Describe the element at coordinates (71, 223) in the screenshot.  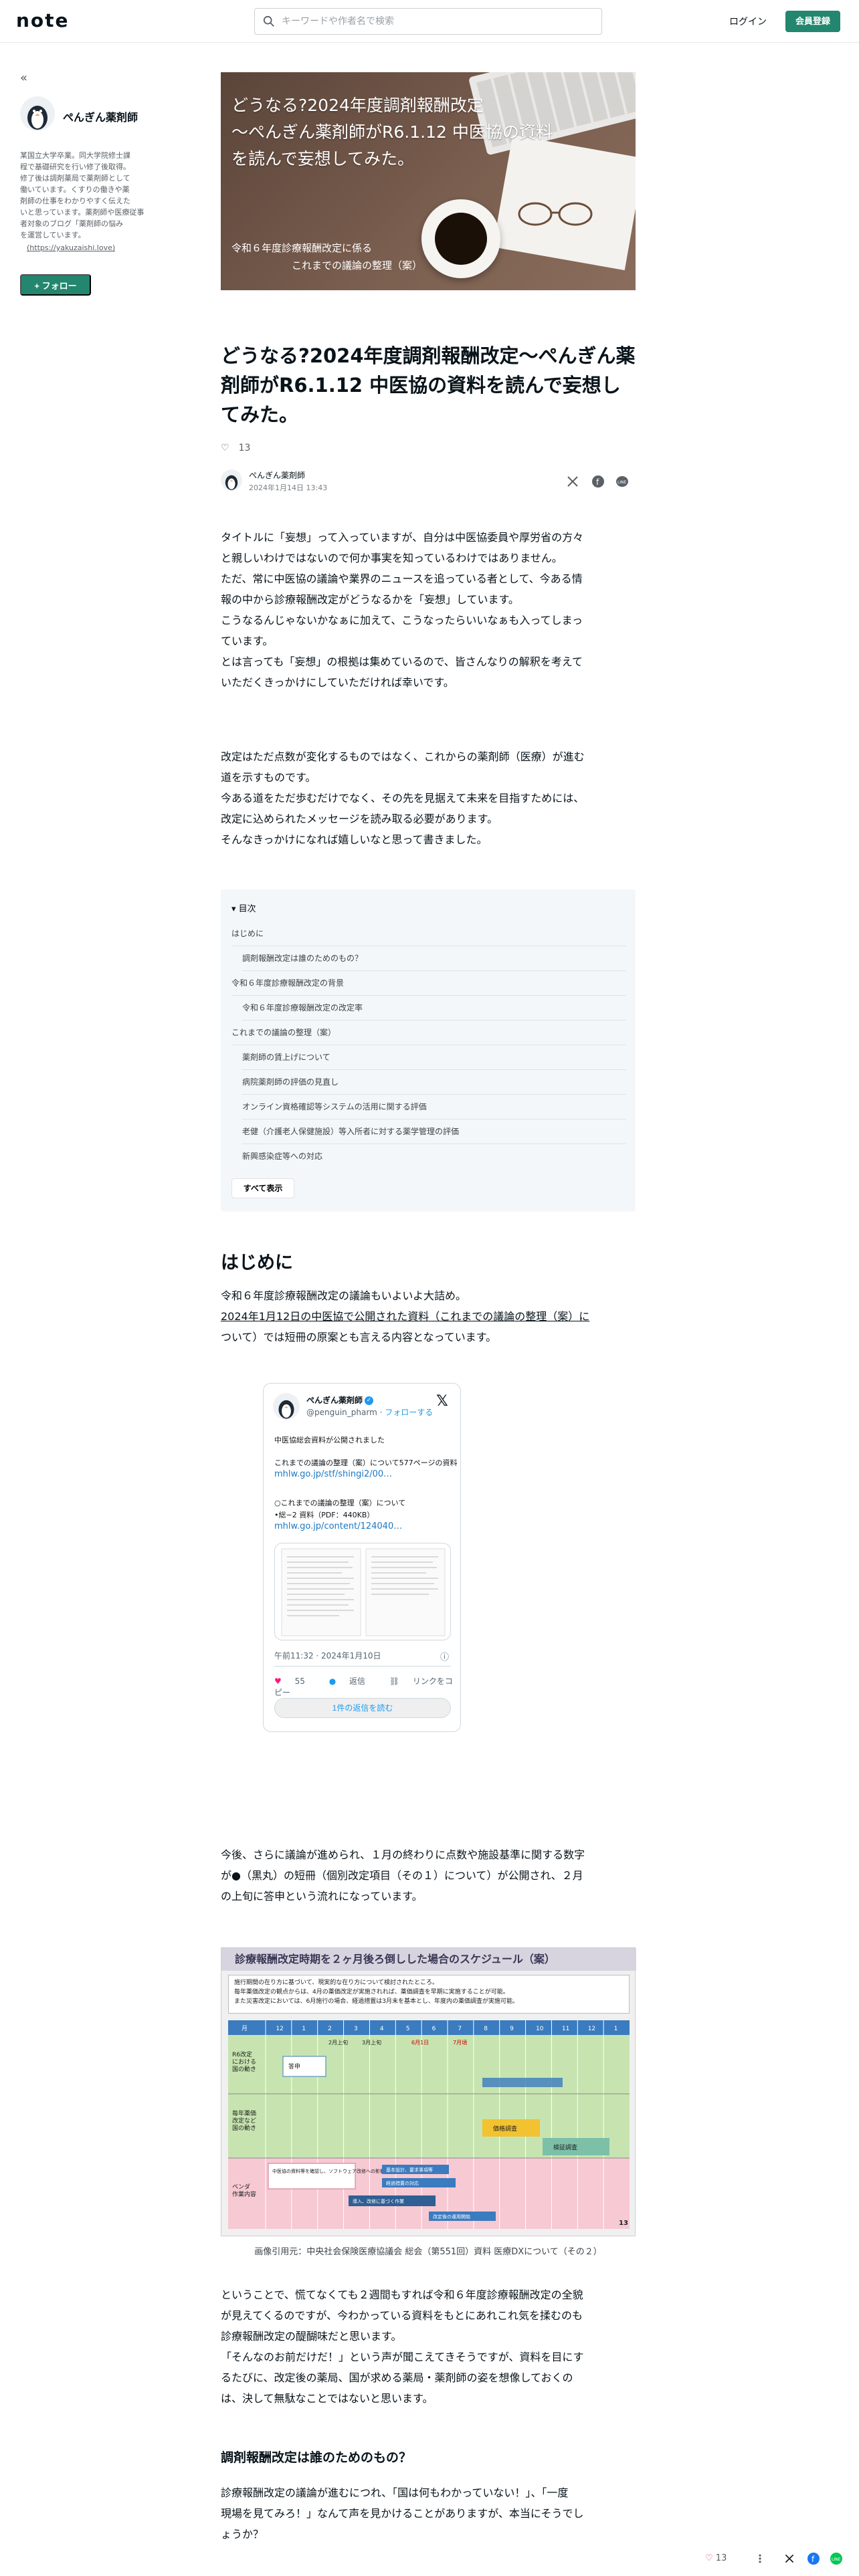
I see `bio-line: 者対象のブログ「薬剤師の悩み` at that location.